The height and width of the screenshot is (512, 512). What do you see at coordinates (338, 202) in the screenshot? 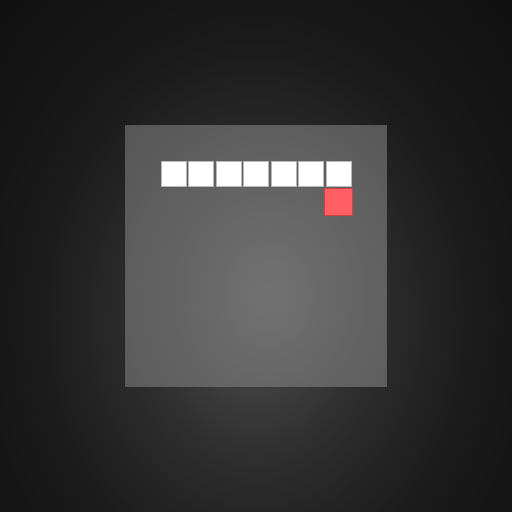
I see `food-pellet` at bounding box center [338, 202].